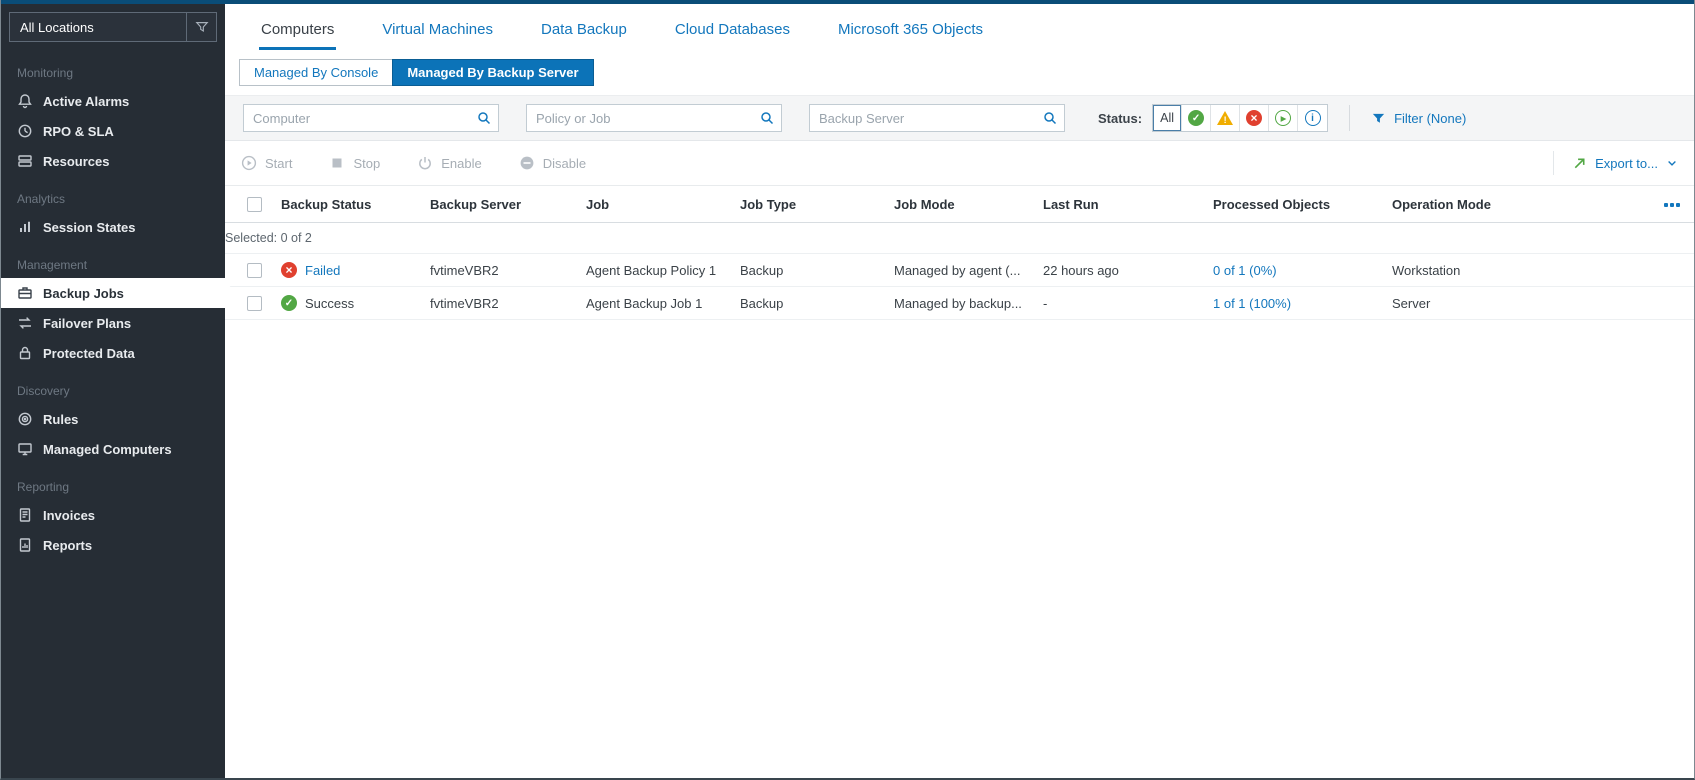 Image resolution: width=1695 pixels, height=780 pixels. I want to click on tab-cloud-databases: Cloud Databases, so click(732, 29).